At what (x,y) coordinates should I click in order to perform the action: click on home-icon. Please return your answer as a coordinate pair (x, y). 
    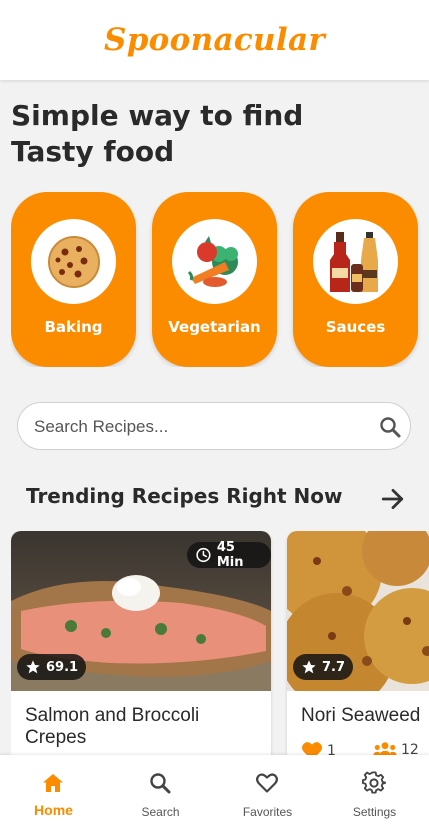
    Looking at the image, I should click on (53, 783).